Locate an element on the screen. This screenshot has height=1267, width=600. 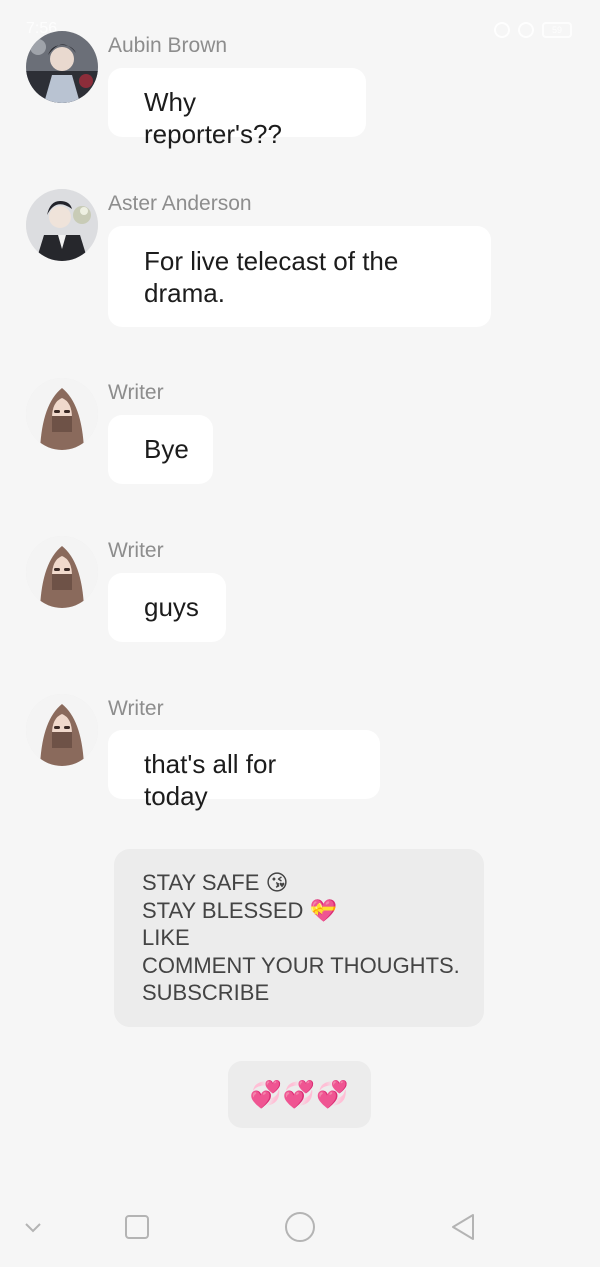
status-icons: 59 is located at coordinates (533, 30).